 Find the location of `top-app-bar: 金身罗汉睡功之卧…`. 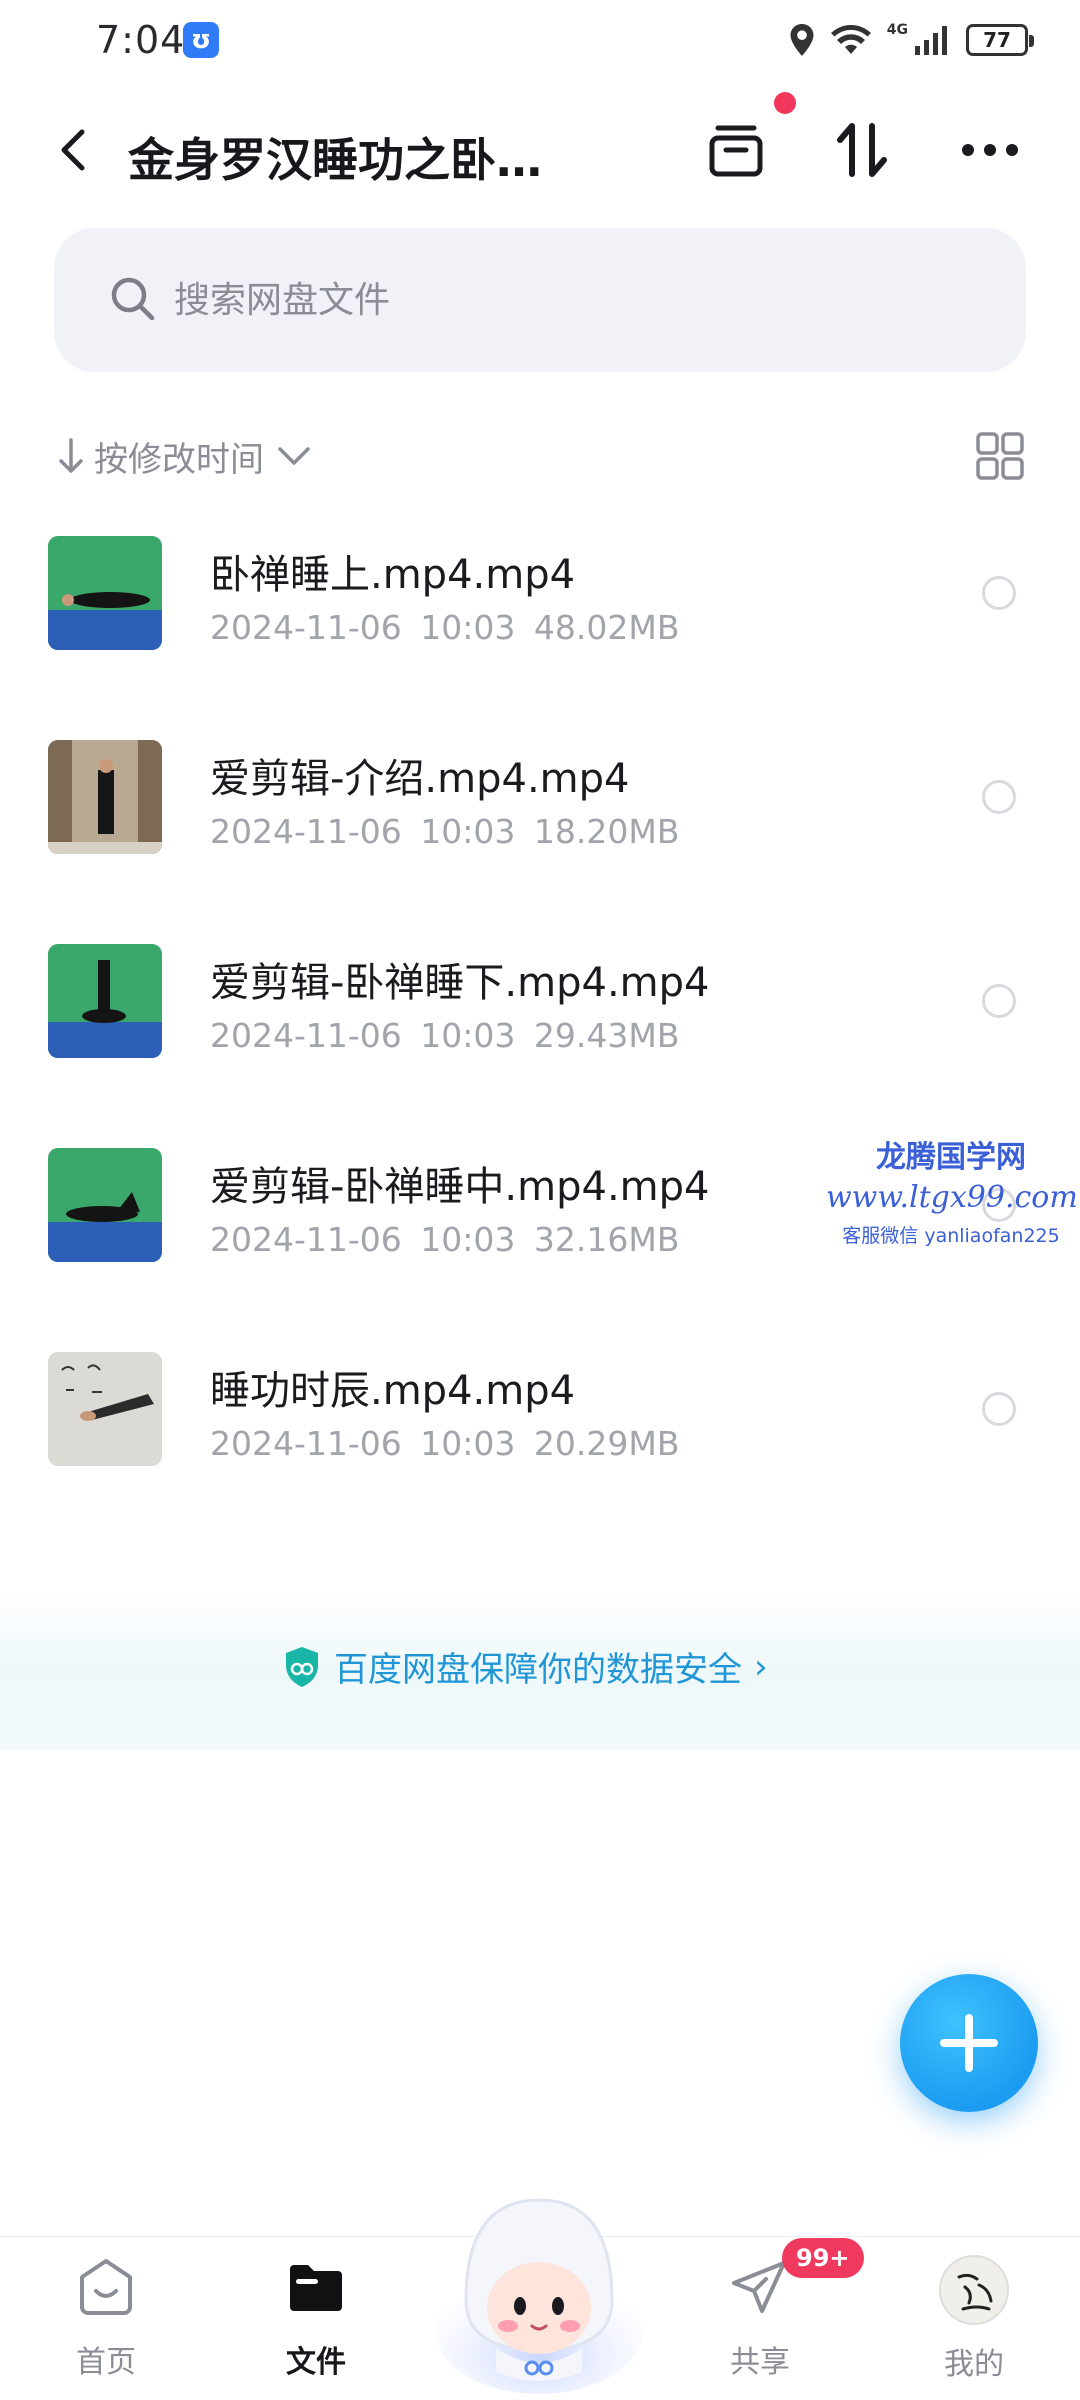

top-app-bar: 金身罗汉睡功之卧… is located at coordinates (540, 150).